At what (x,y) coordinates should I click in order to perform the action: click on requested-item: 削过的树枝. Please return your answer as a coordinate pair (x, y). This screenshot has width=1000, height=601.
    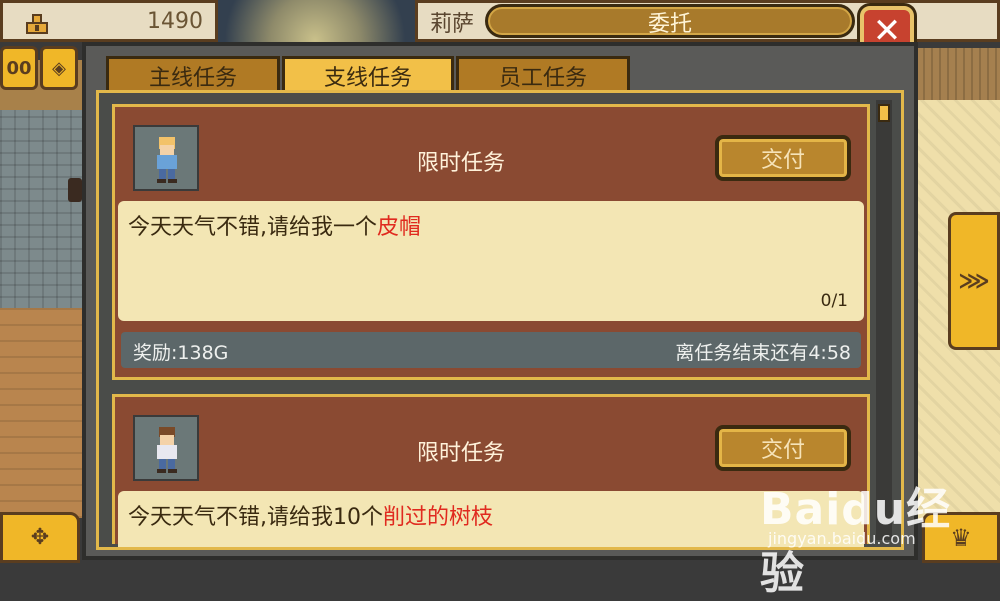
    Looking at the image, I should click on (438, 517).